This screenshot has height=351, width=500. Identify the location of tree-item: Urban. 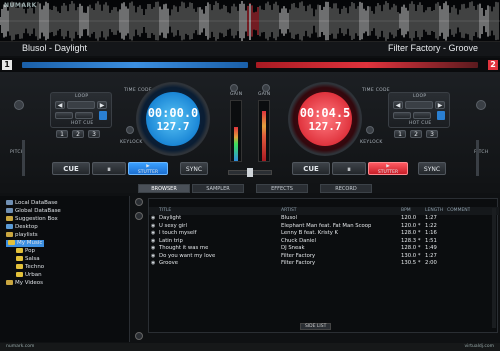
(29, 275).